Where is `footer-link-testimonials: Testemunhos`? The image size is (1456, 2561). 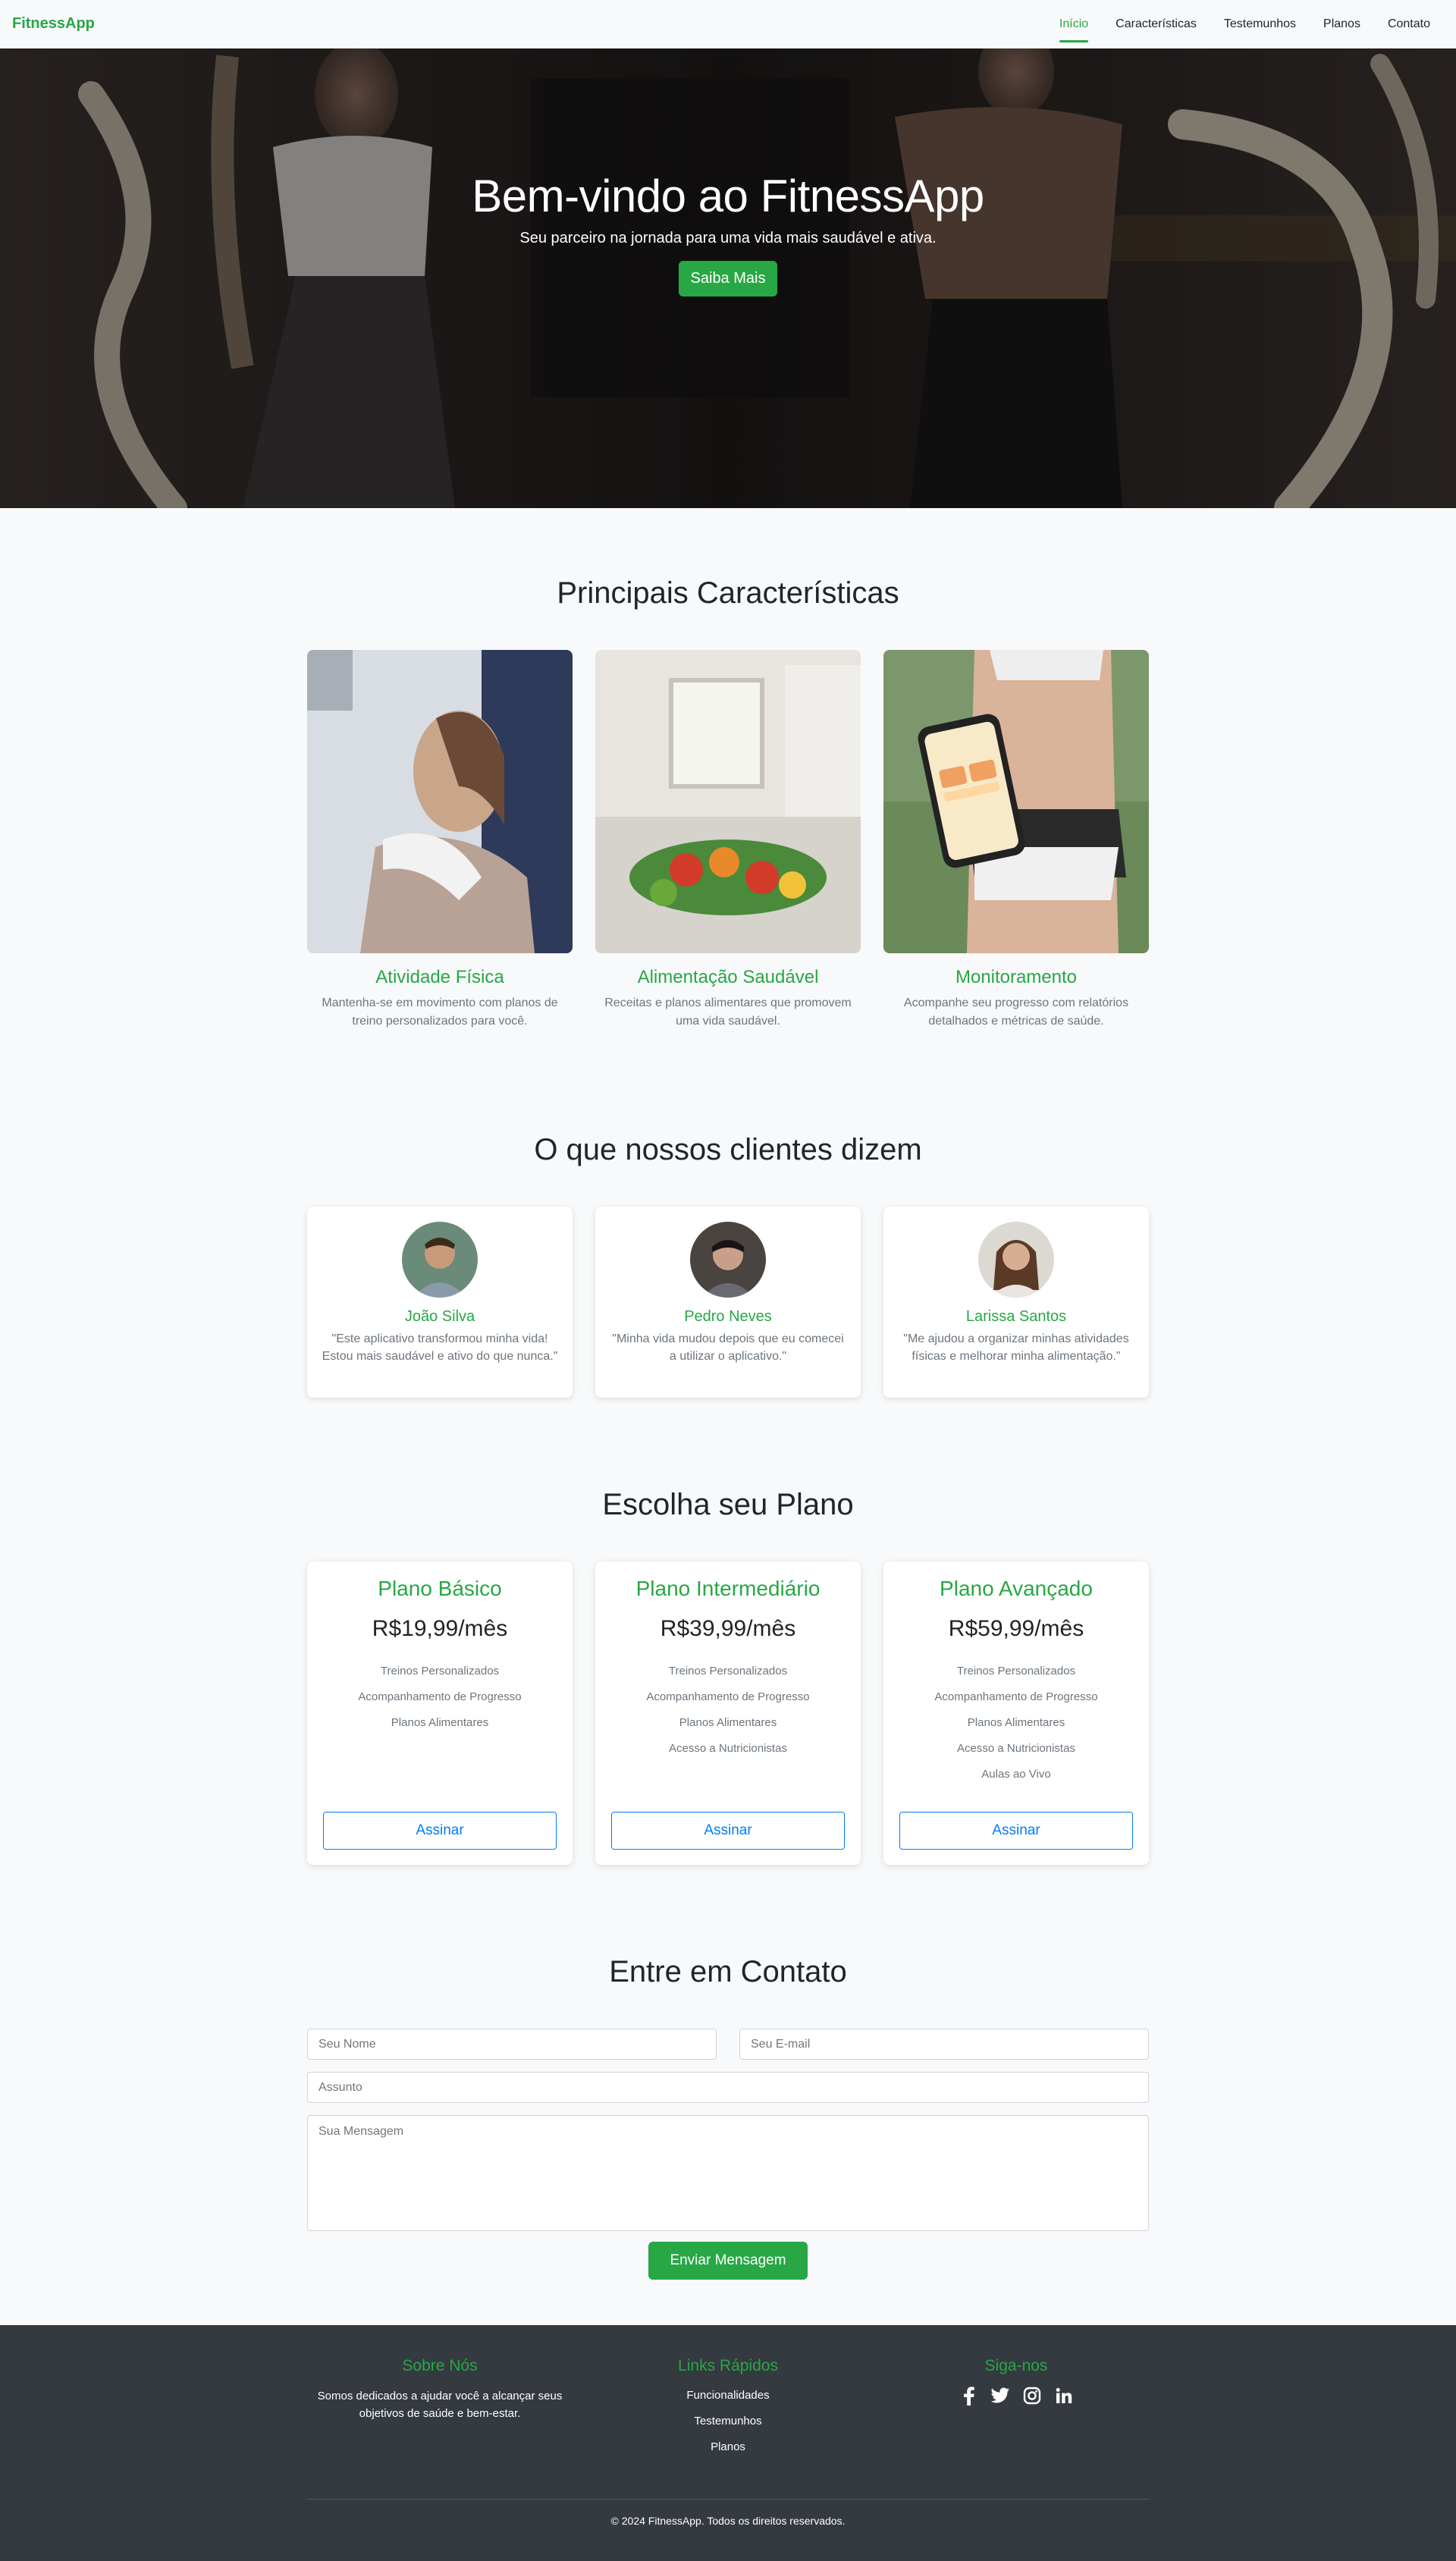 footer-link-testimonials: Testemunhos is located at coordinates (728, 2421).